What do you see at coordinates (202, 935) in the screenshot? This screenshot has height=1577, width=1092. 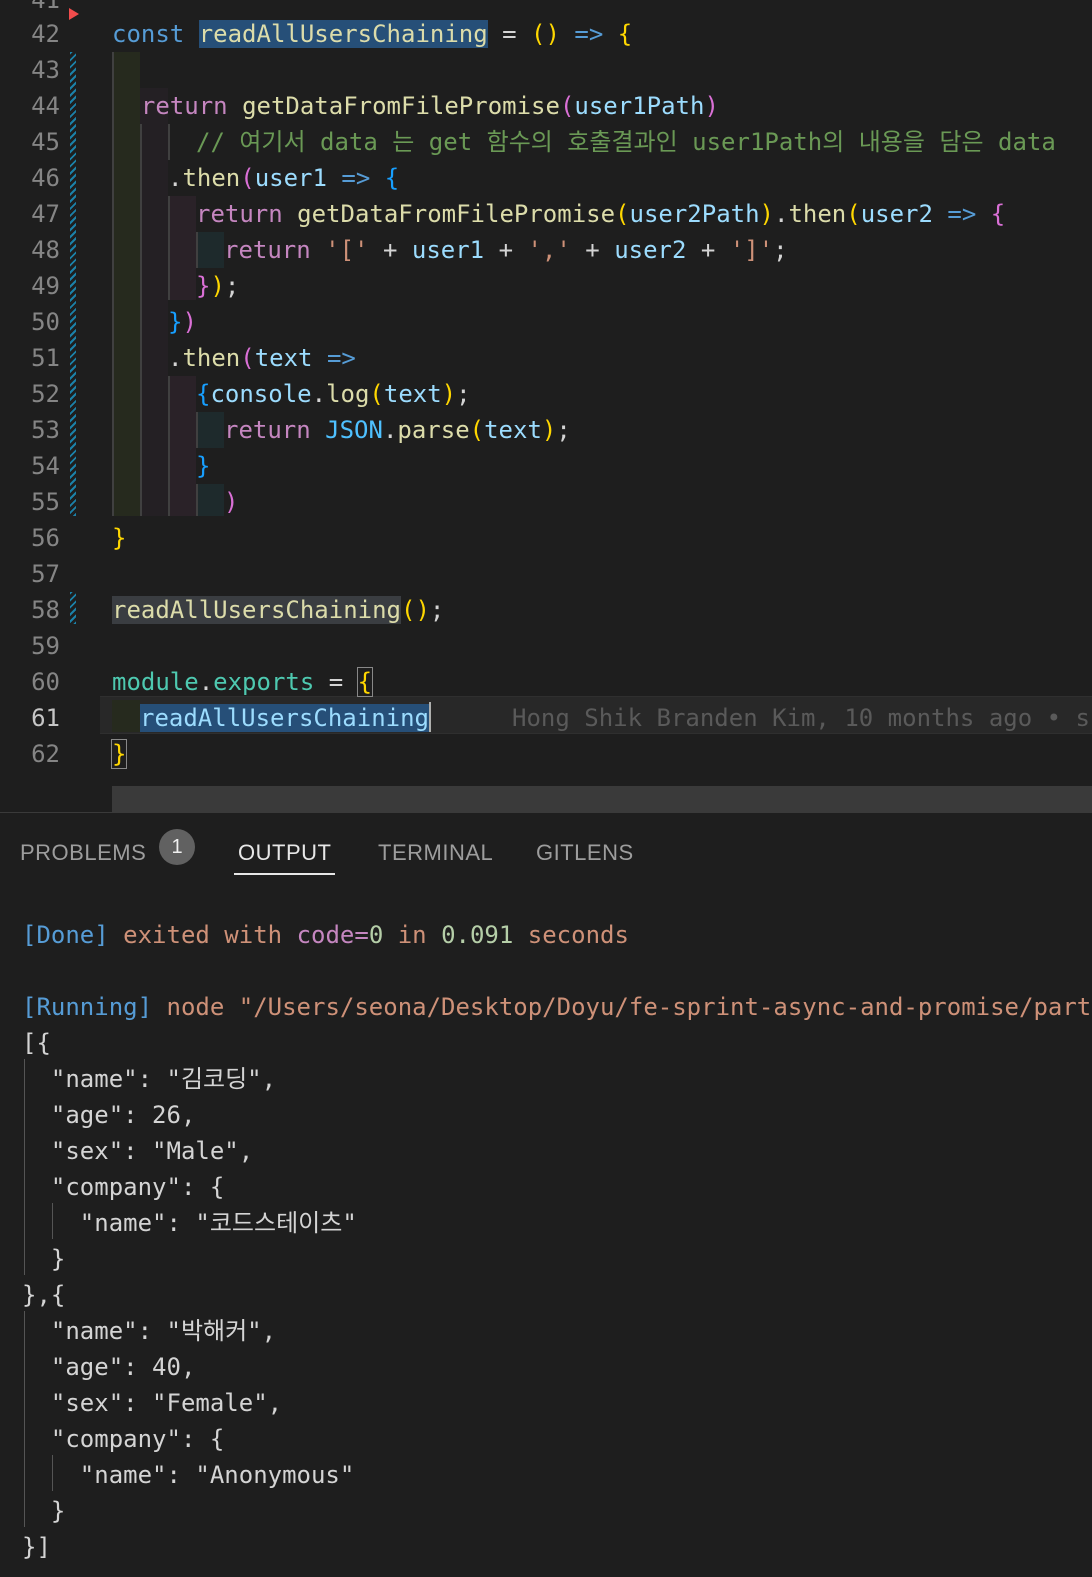 I see `output-text: exited with` at bounding box center [202, 935].